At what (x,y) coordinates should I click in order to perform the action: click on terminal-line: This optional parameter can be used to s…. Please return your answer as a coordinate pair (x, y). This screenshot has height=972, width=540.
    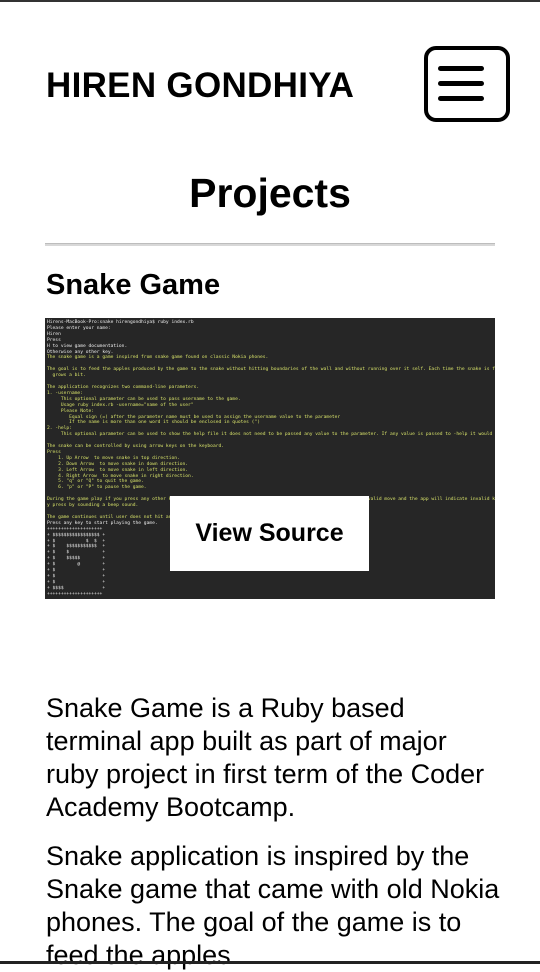
    Looking at the image, I should click on (271, 435).